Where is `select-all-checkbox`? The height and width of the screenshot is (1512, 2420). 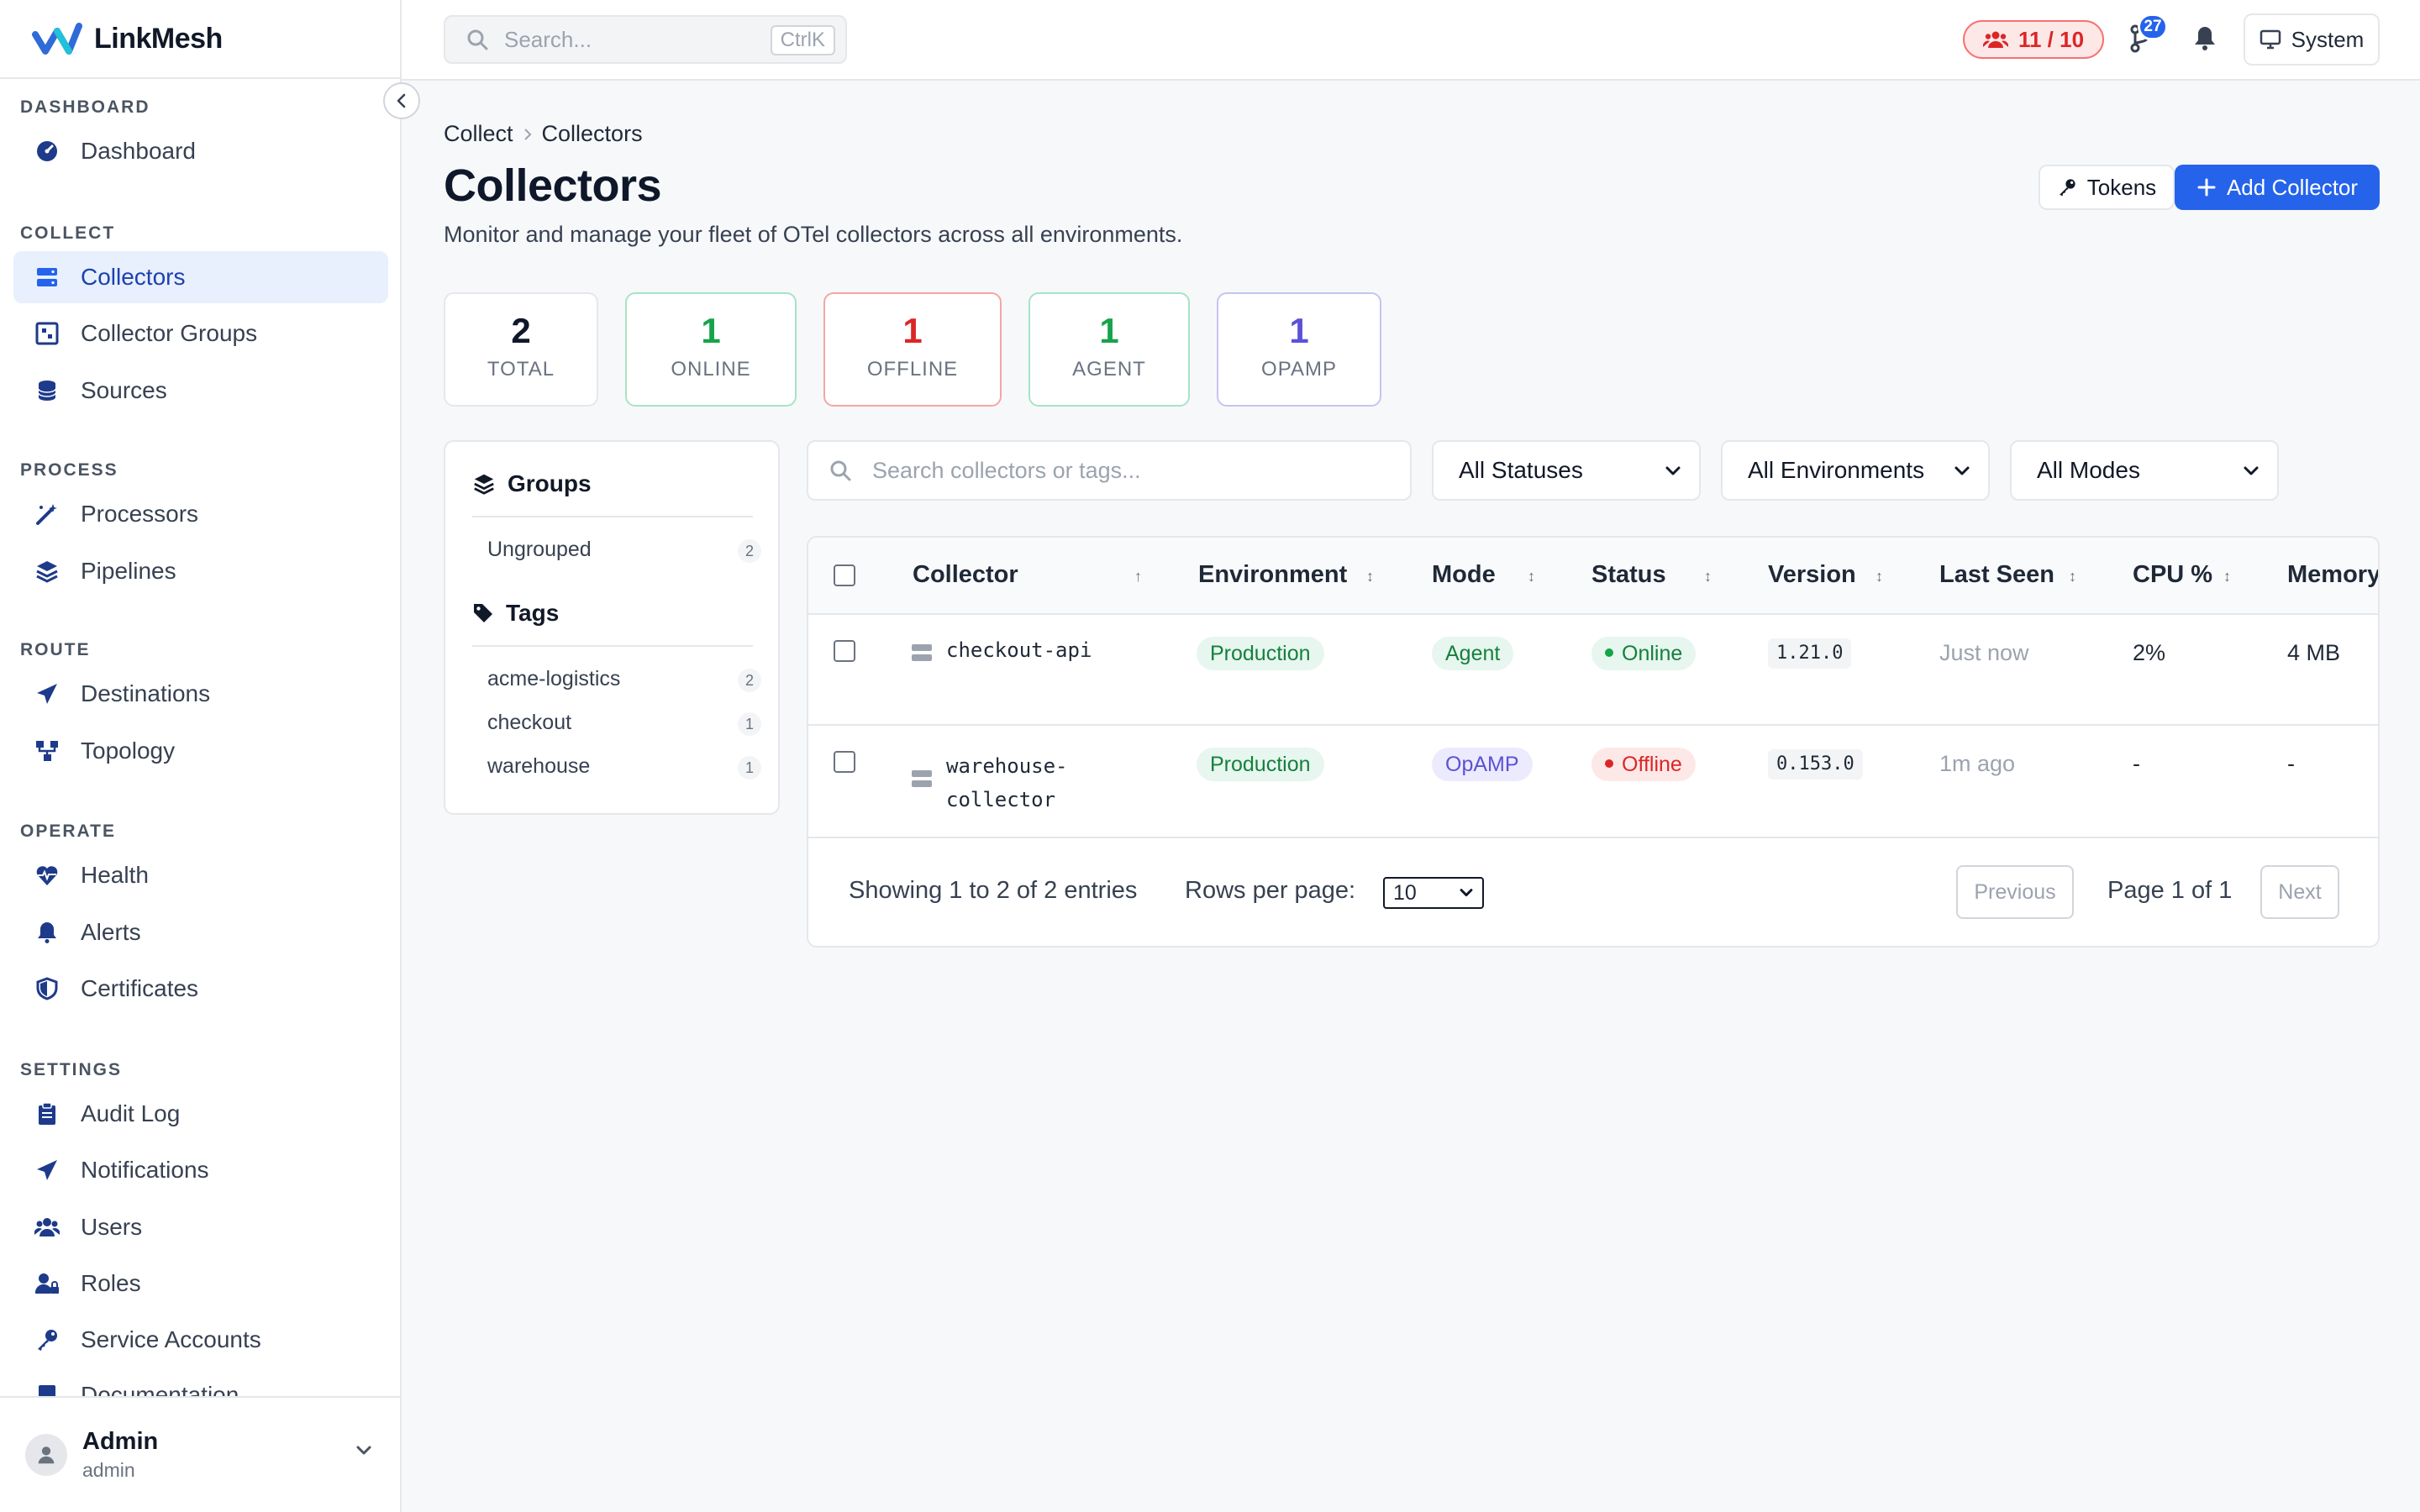 select-all-checkbox is located at coordinates (844, 575).